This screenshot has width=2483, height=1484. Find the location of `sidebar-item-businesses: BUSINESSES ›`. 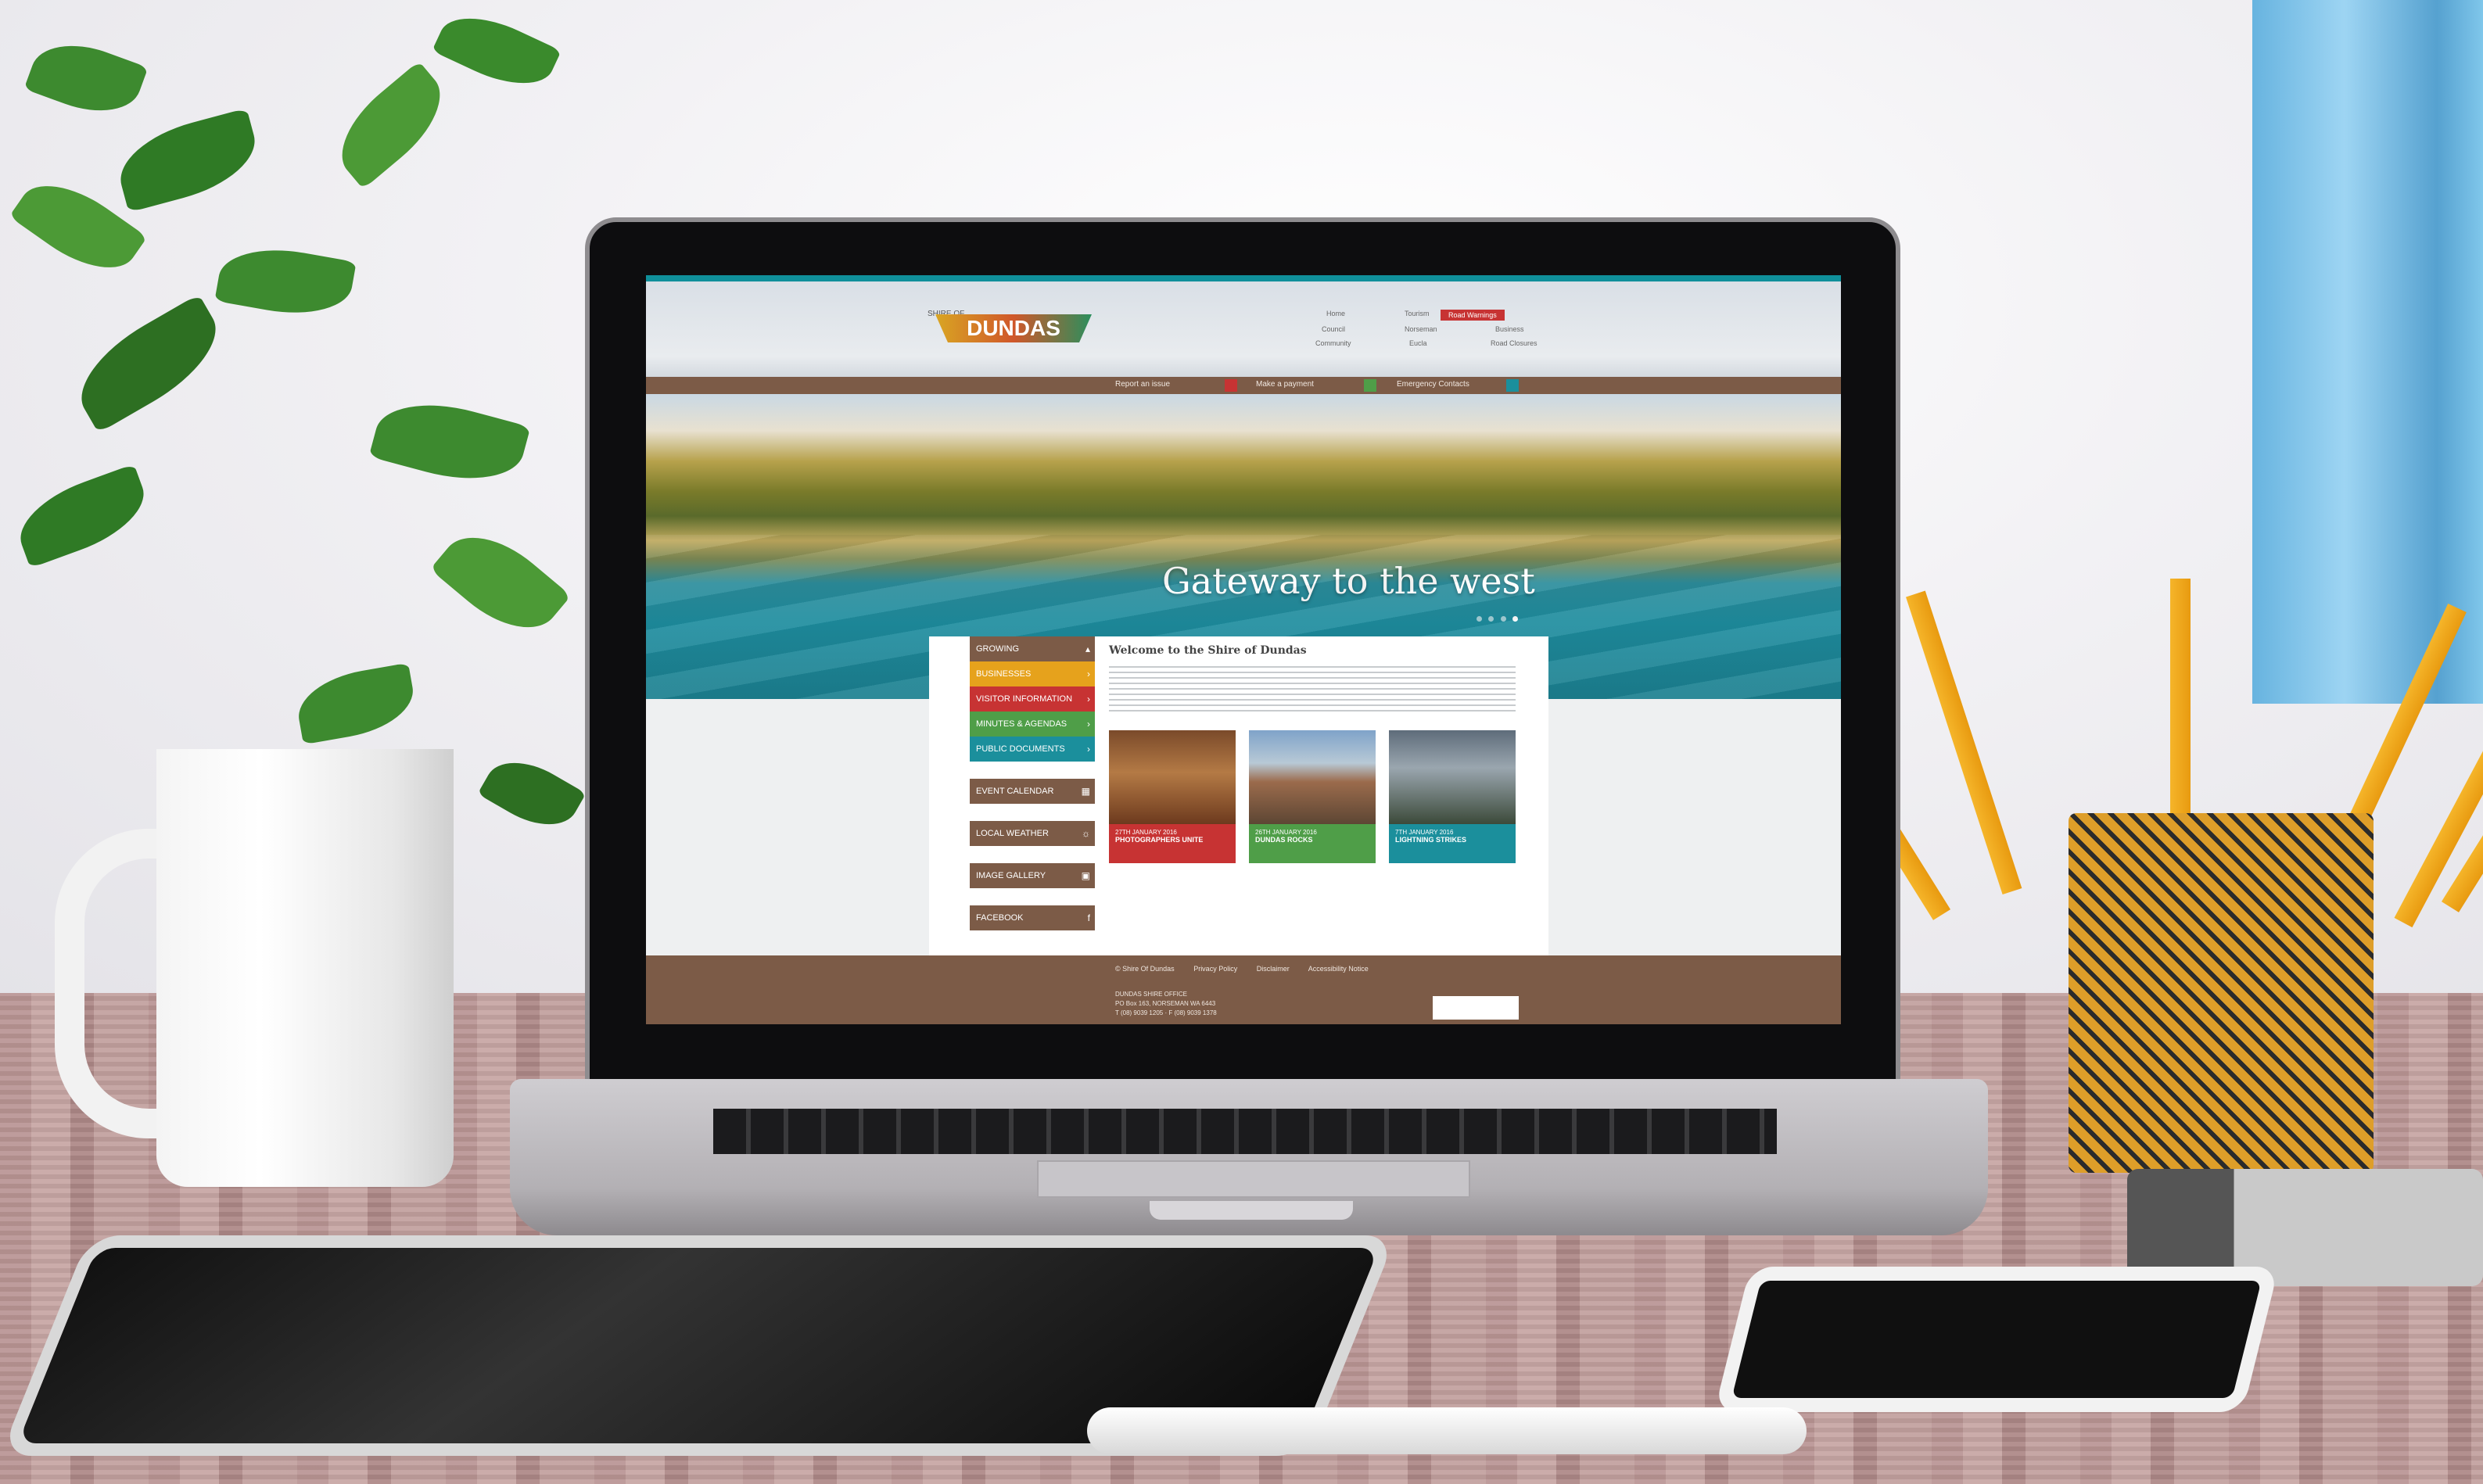

sidebar-item-businesses: BUSINESSES › is located at coordinates (1032, 673).